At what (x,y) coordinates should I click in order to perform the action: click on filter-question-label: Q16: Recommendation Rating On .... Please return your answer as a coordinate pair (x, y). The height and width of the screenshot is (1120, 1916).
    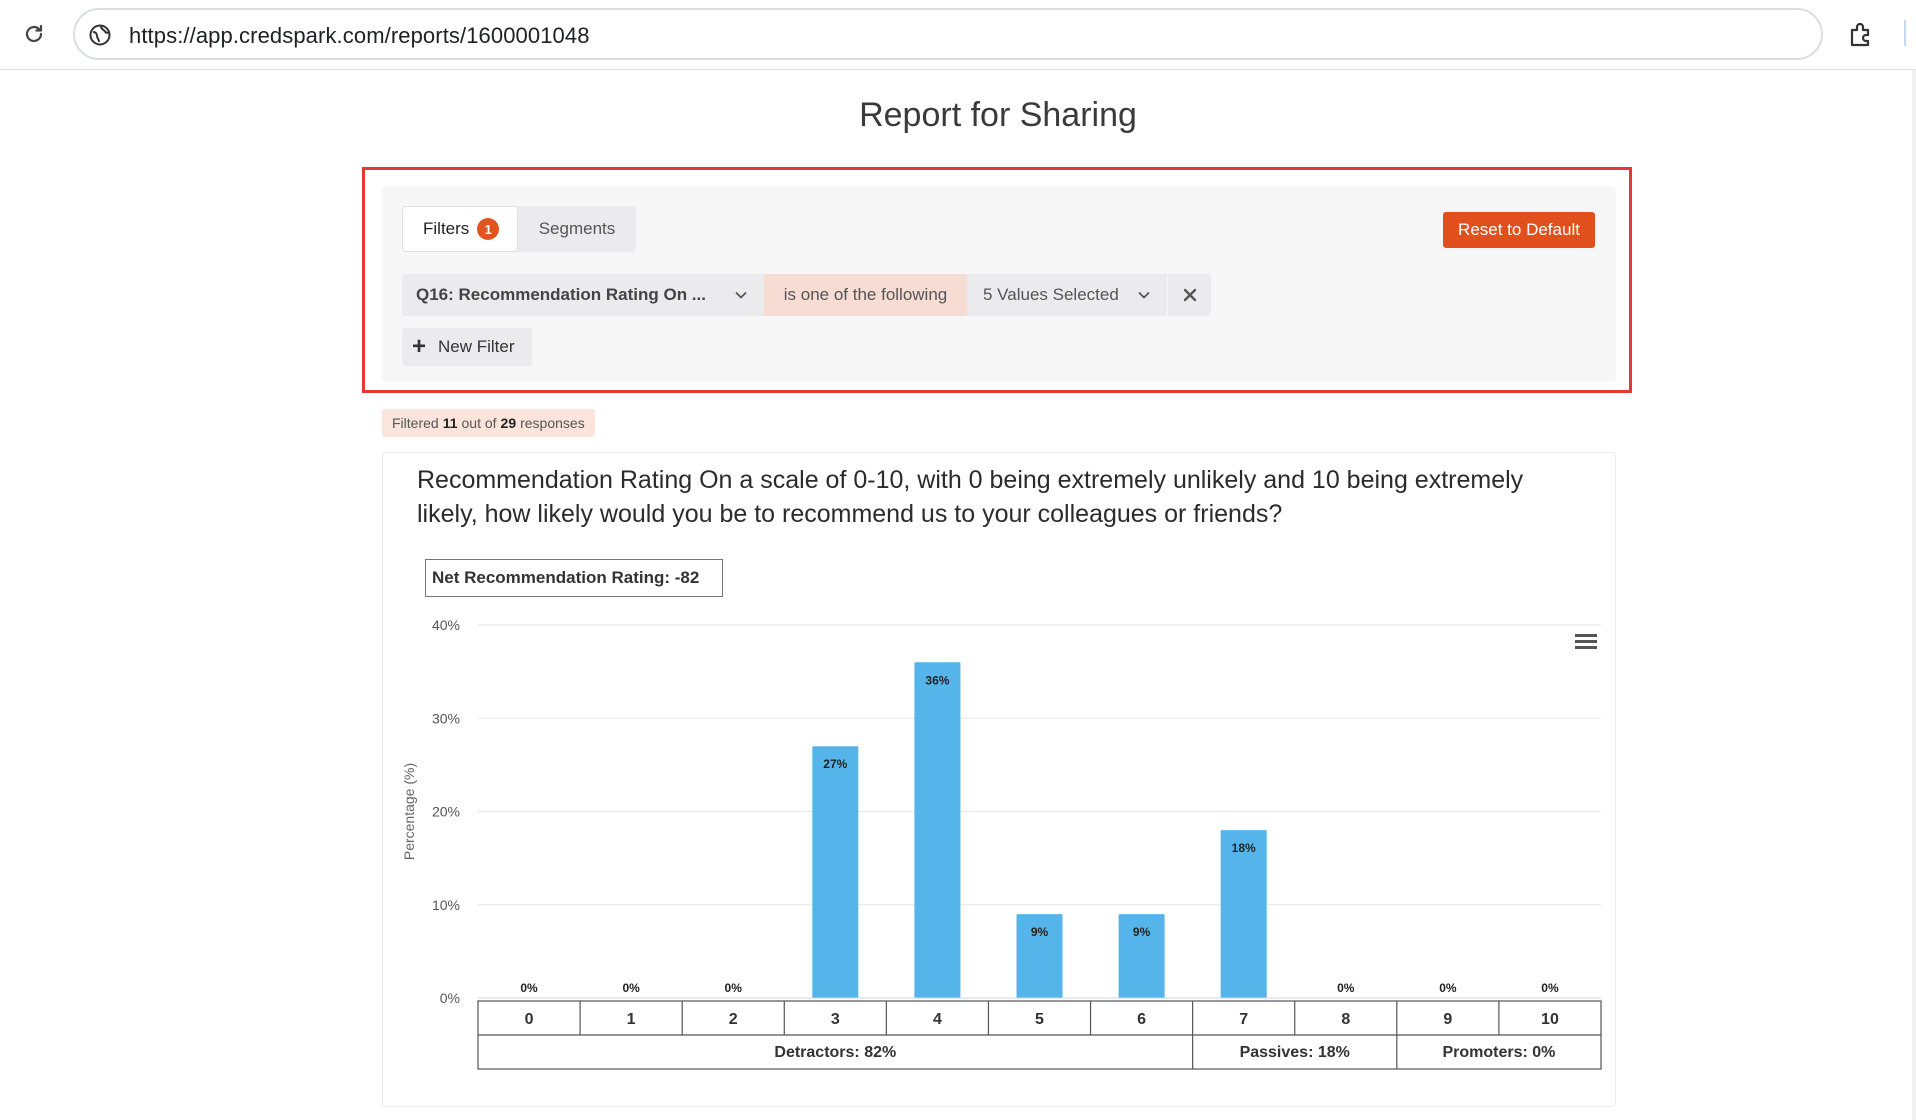
    Looking at the image, I should click on (561, 294).